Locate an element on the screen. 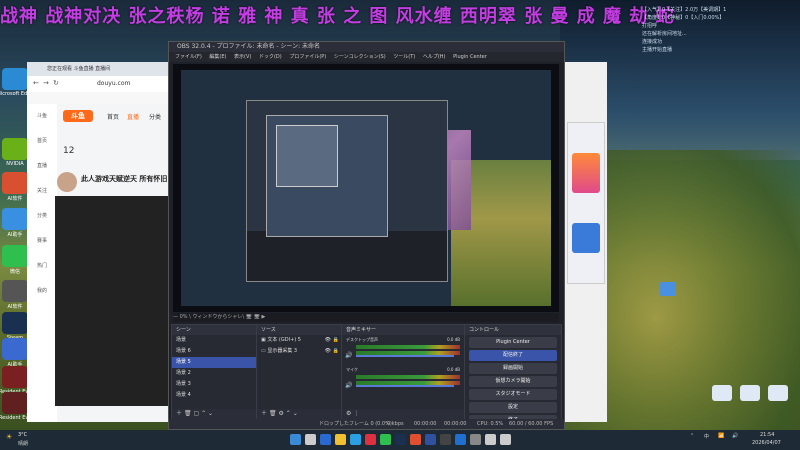 Image resolution: width=800 pixels, height=450 pixels. menu-profile: プロファイル(P) is located at coordinates (307, 57).